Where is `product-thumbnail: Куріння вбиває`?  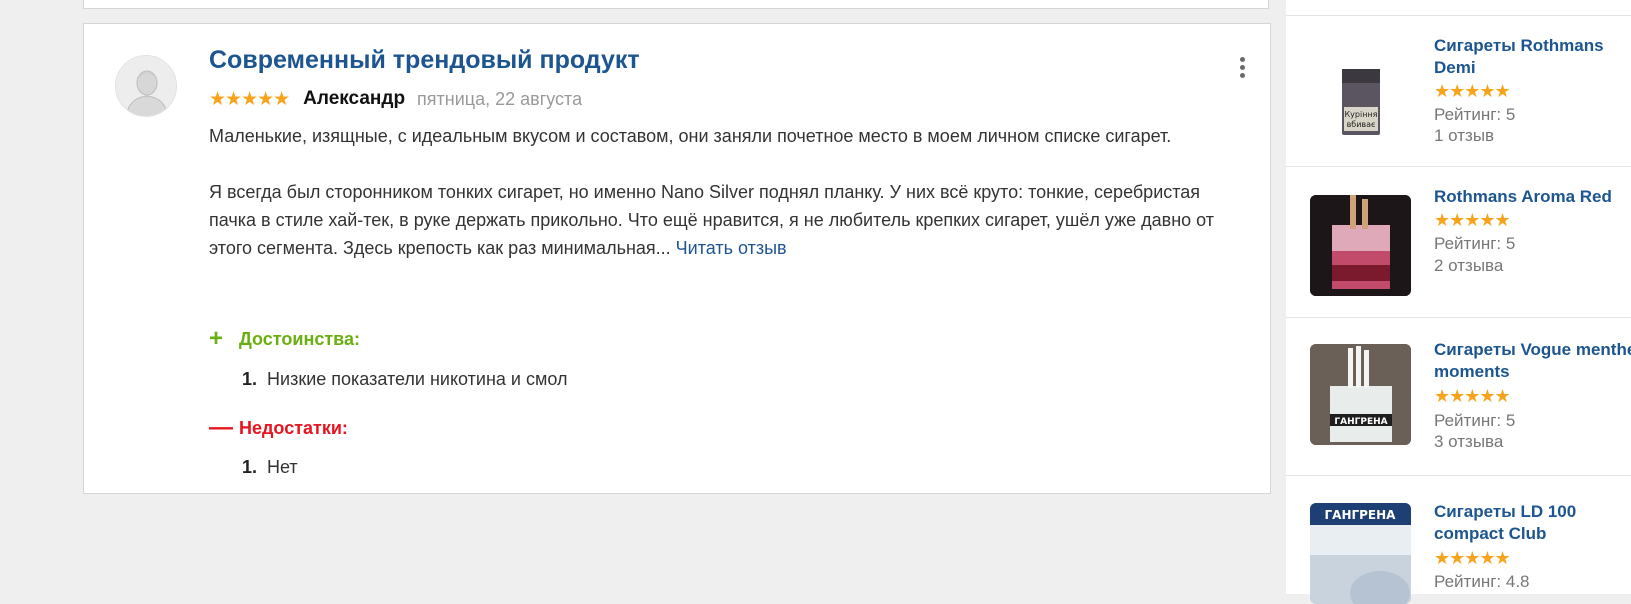
product-thumbnail: Куріння вбиває is located at coordinates (1360, 99).